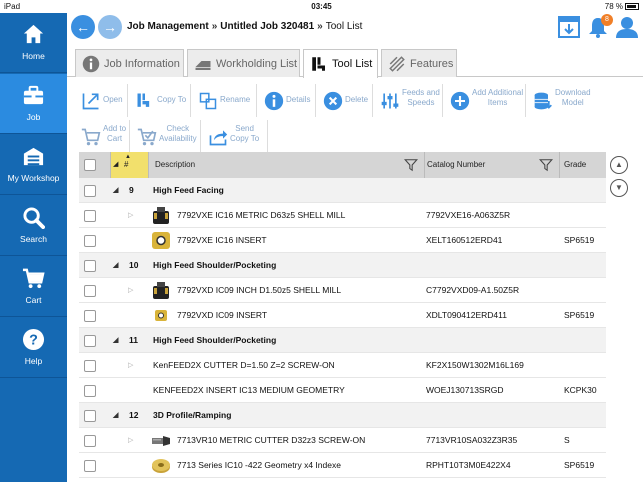  Describe the element at coordinates (33, 104) in the screenshot. I see `sidebar-item-job: Job` at that location.